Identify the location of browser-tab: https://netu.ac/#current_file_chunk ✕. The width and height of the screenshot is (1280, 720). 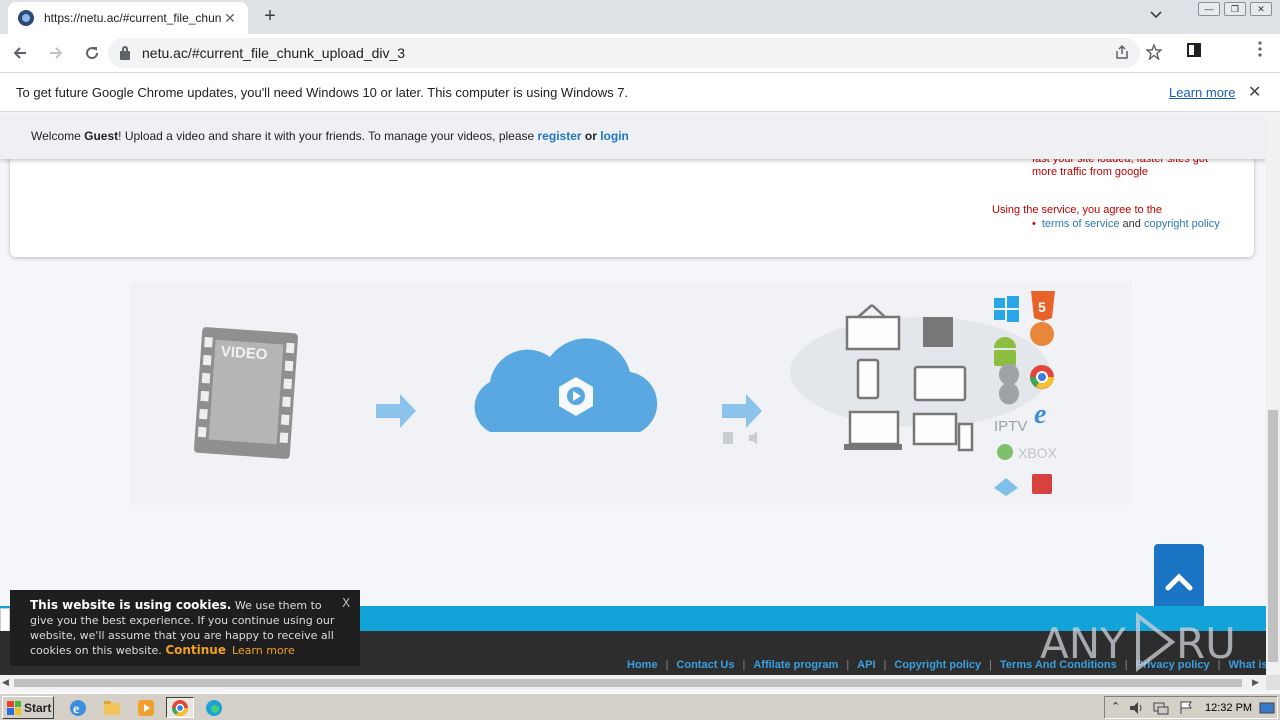
(128, 18).